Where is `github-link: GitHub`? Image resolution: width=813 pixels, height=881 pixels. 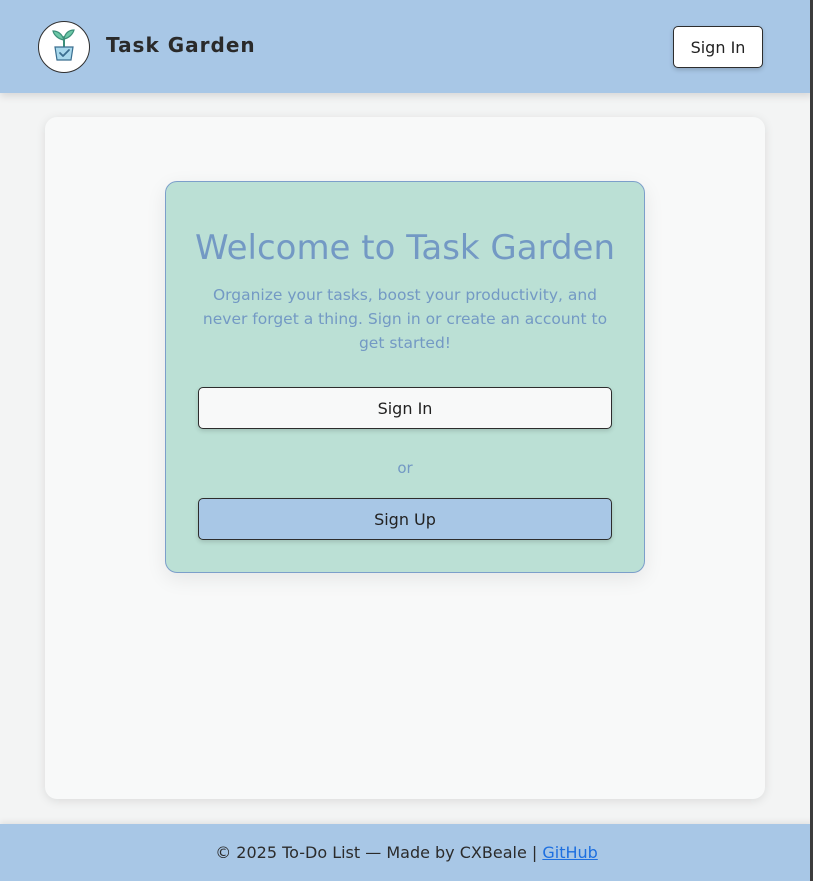
github-link: GitHub is located at coordinates (569, 852).